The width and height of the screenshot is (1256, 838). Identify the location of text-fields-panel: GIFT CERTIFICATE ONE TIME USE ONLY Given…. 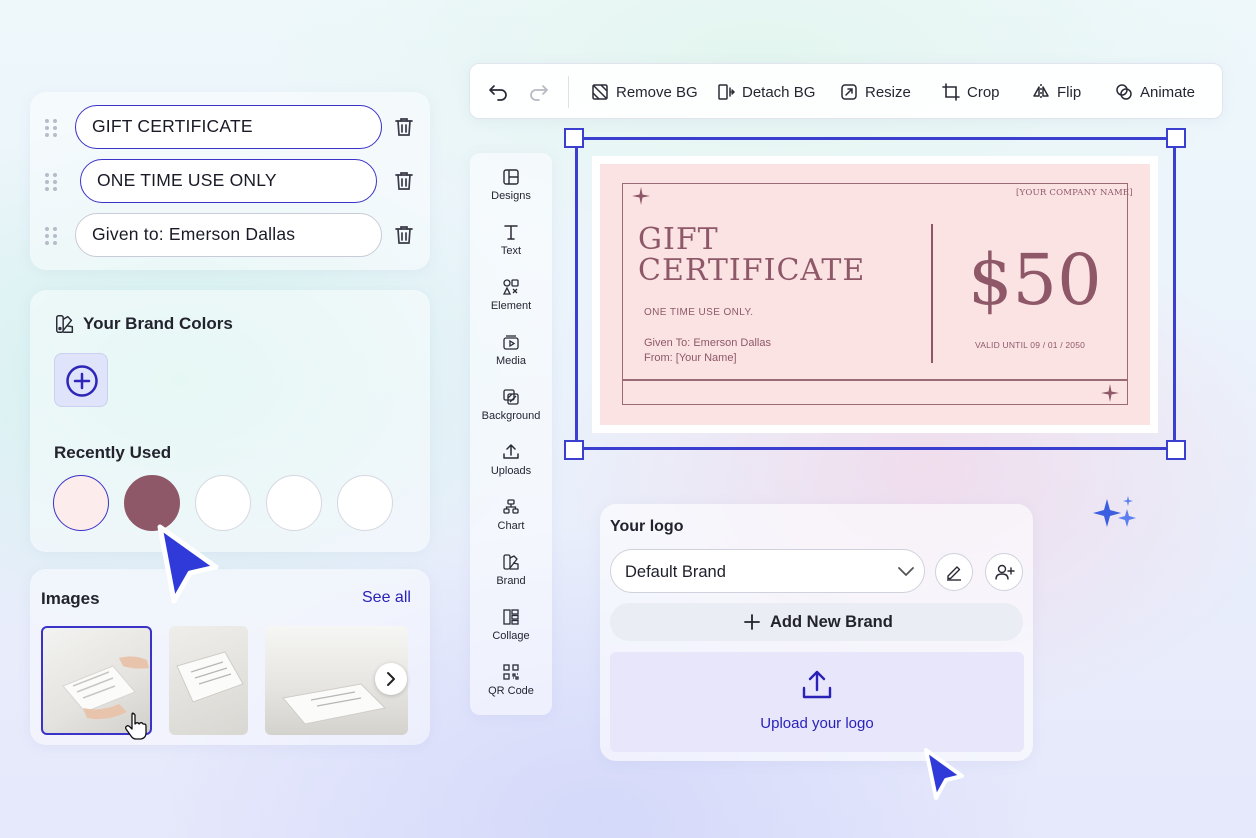
(230, 181).